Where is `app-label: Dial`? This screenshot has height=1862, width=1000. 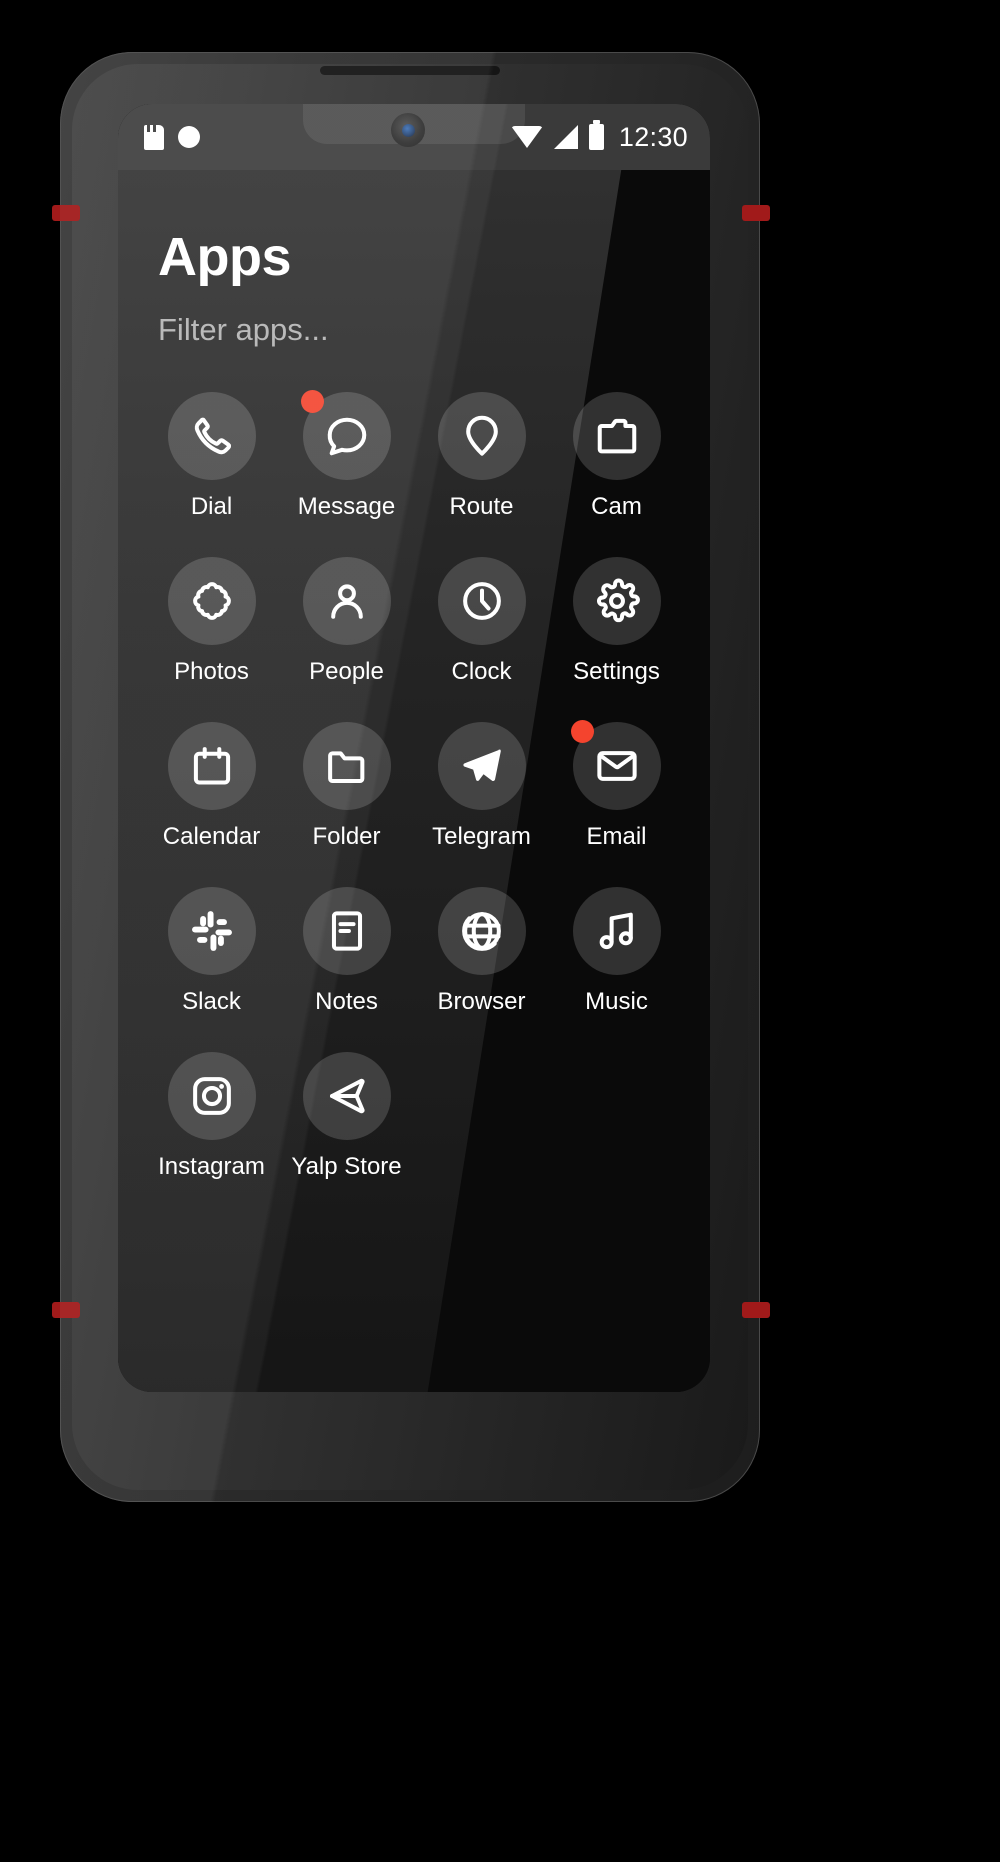 app-label: Dial is located at coordinates (211, 506).